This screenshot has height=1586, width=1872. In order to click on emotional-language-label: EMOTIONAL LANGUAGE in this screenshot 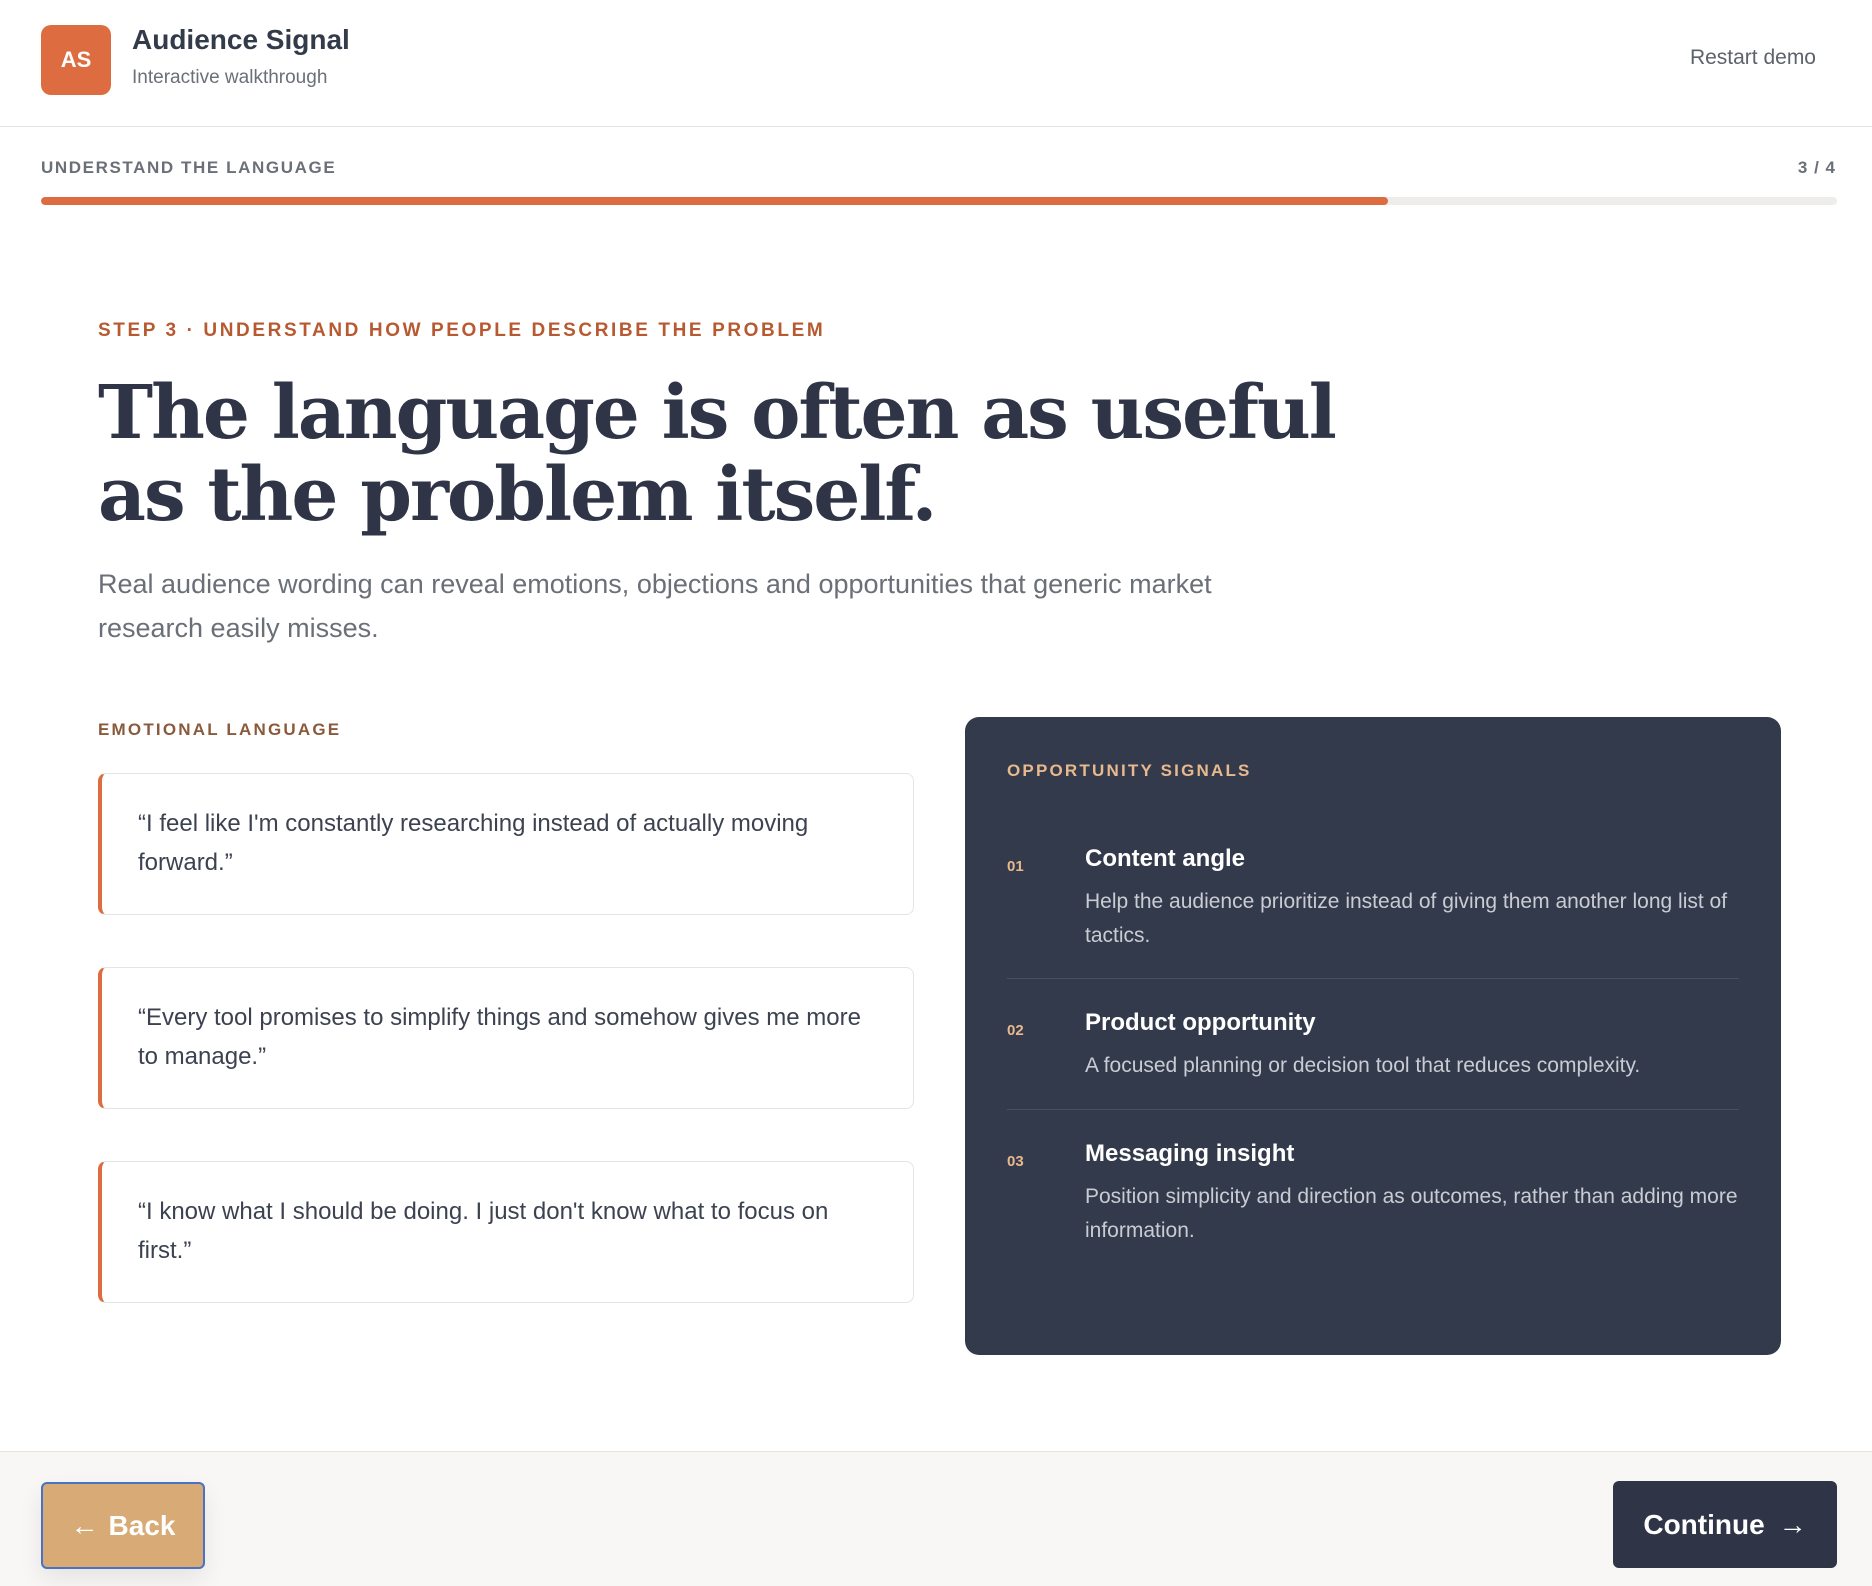, I will do `click(220, 729)`.